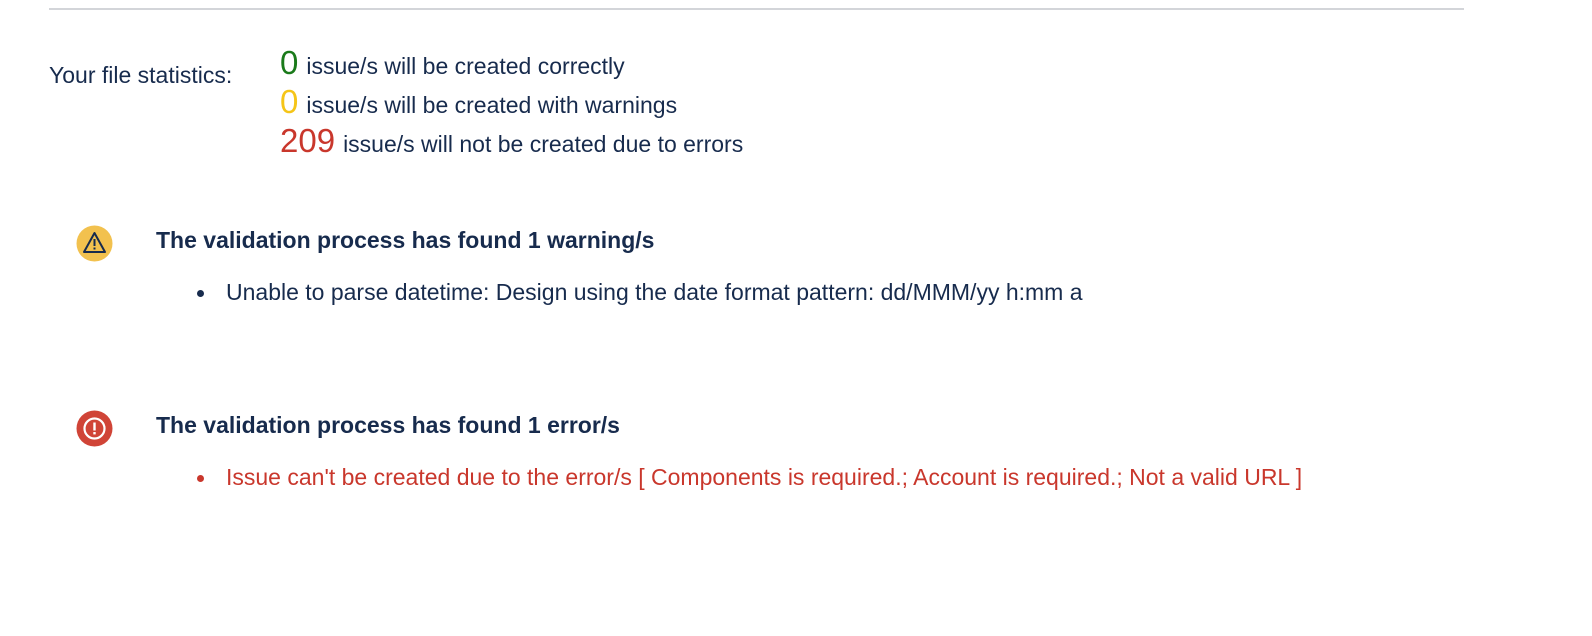 The height and width of the screenshot is (636, 1592). What do you see at coordinates (289, 101) in the screenshot?
I see `created-with-warnings-count: 0` at bounding box center [289, 101].